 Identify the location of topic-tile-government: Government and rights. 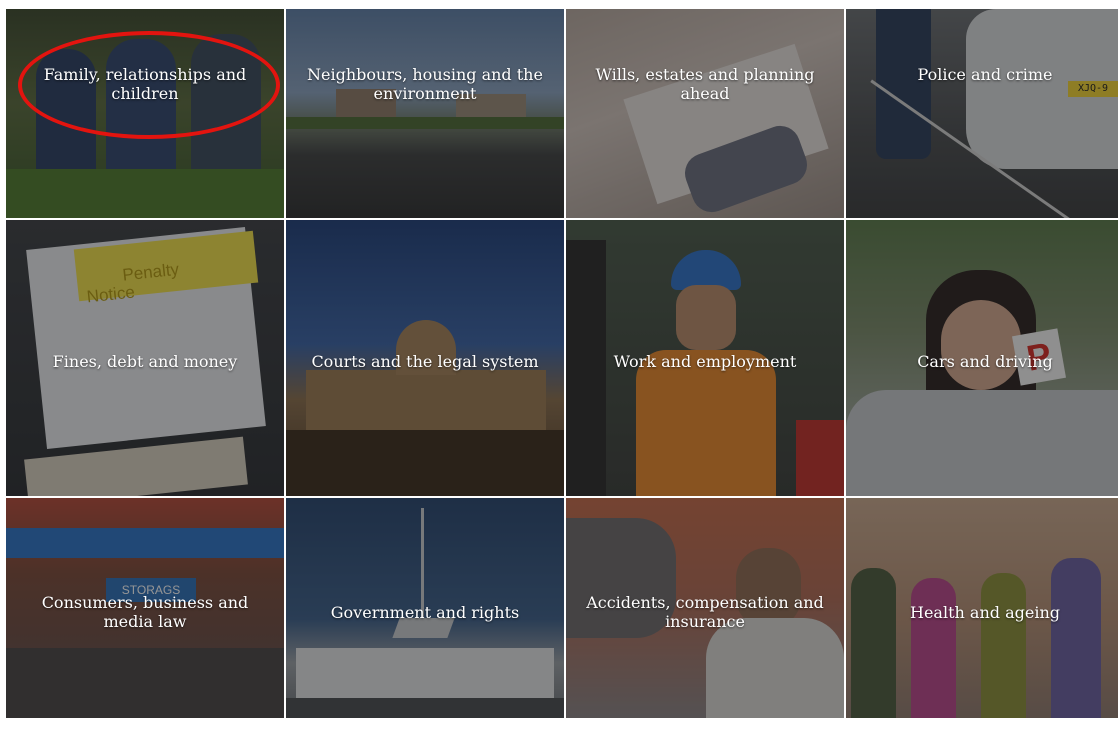
(425, 608).